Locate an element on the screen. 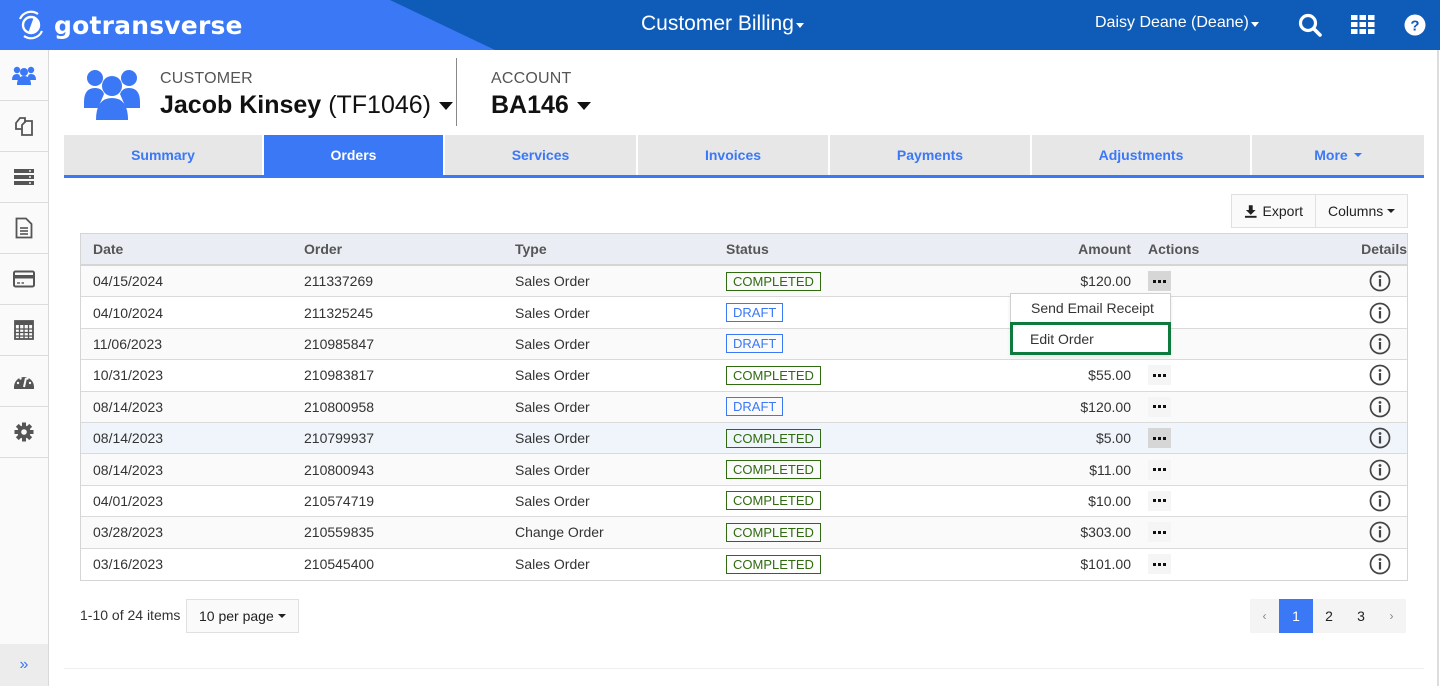 This screenshot has width=1440, height=686. col-actions: Actions is located at coordinates (1174, 249).